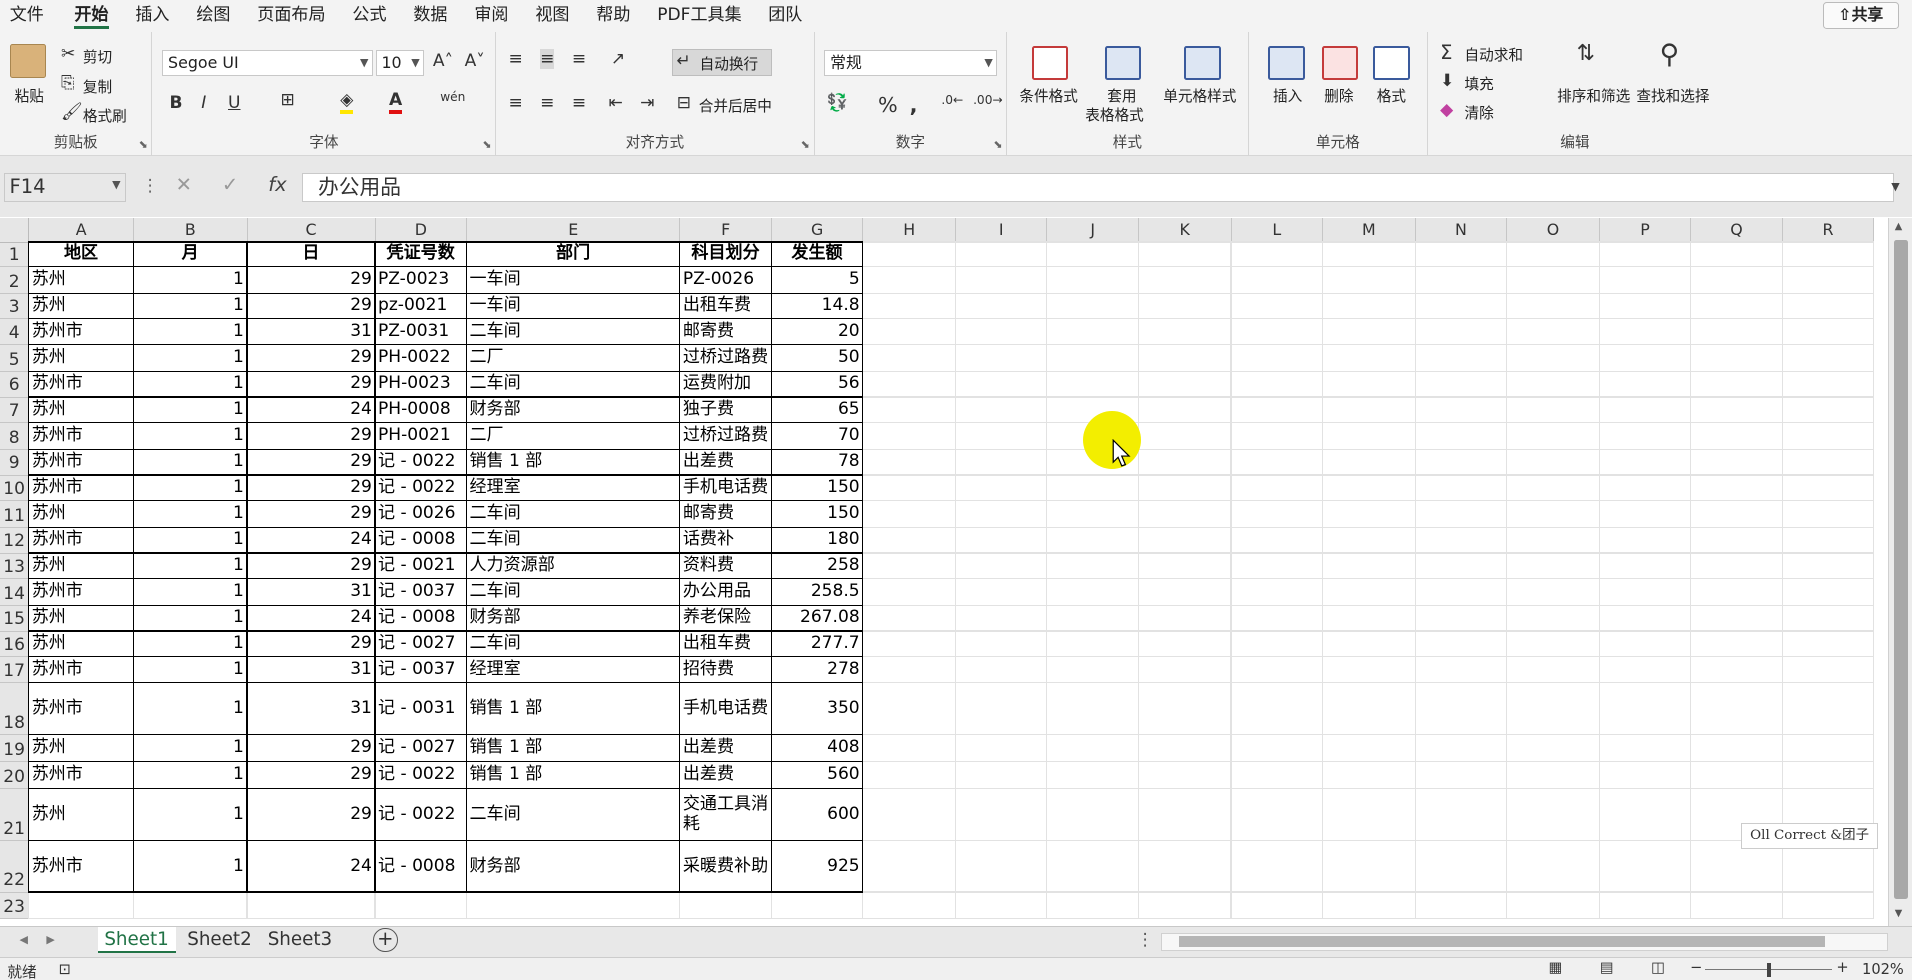 The height and width of the screenshot is (980, 1912). Describe the element at coordinates (1768, 970) in the screenshot. I see `zoom-slider-handle` at that location.